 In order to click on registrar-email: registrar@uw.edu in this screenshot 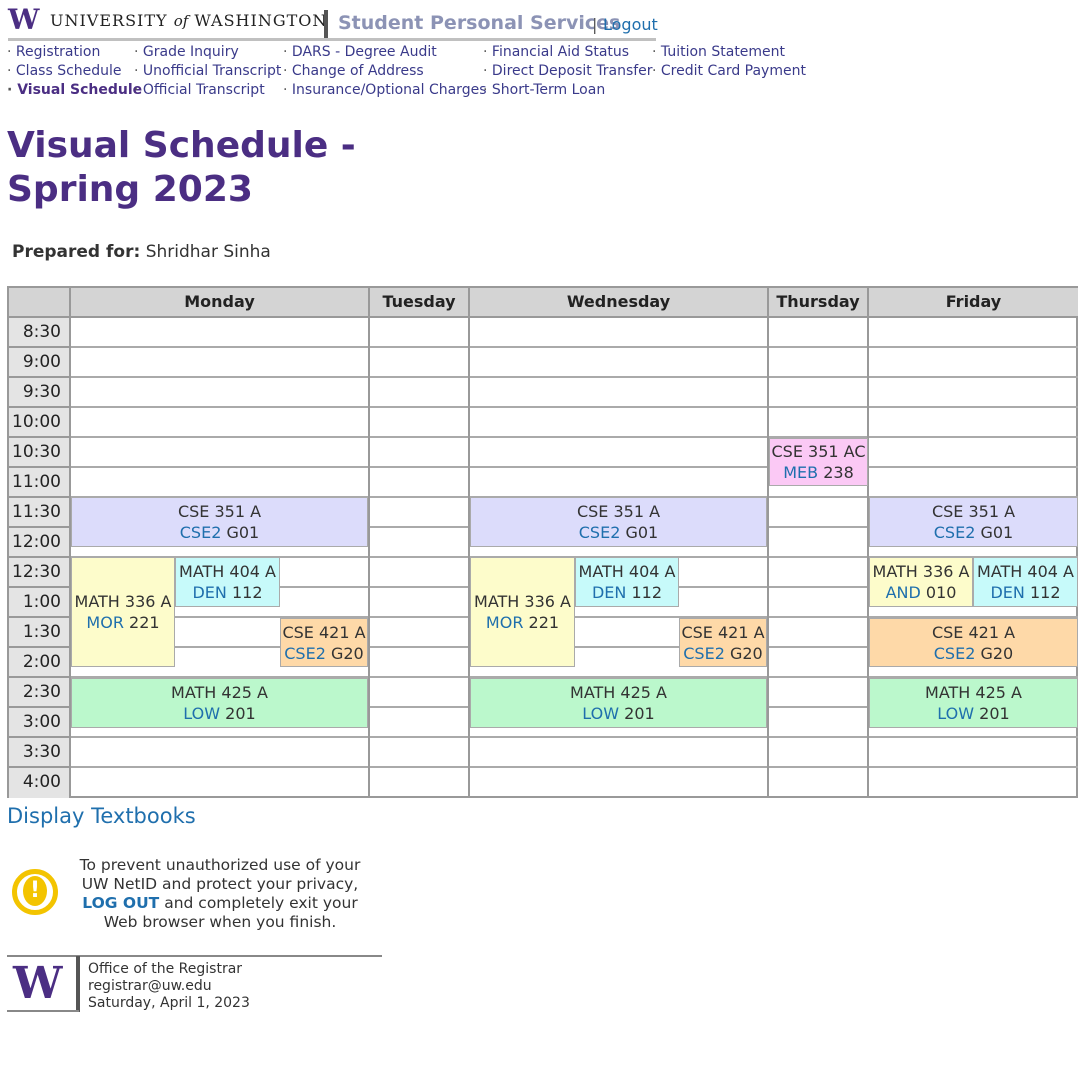, I will do `click(150, 986)`.